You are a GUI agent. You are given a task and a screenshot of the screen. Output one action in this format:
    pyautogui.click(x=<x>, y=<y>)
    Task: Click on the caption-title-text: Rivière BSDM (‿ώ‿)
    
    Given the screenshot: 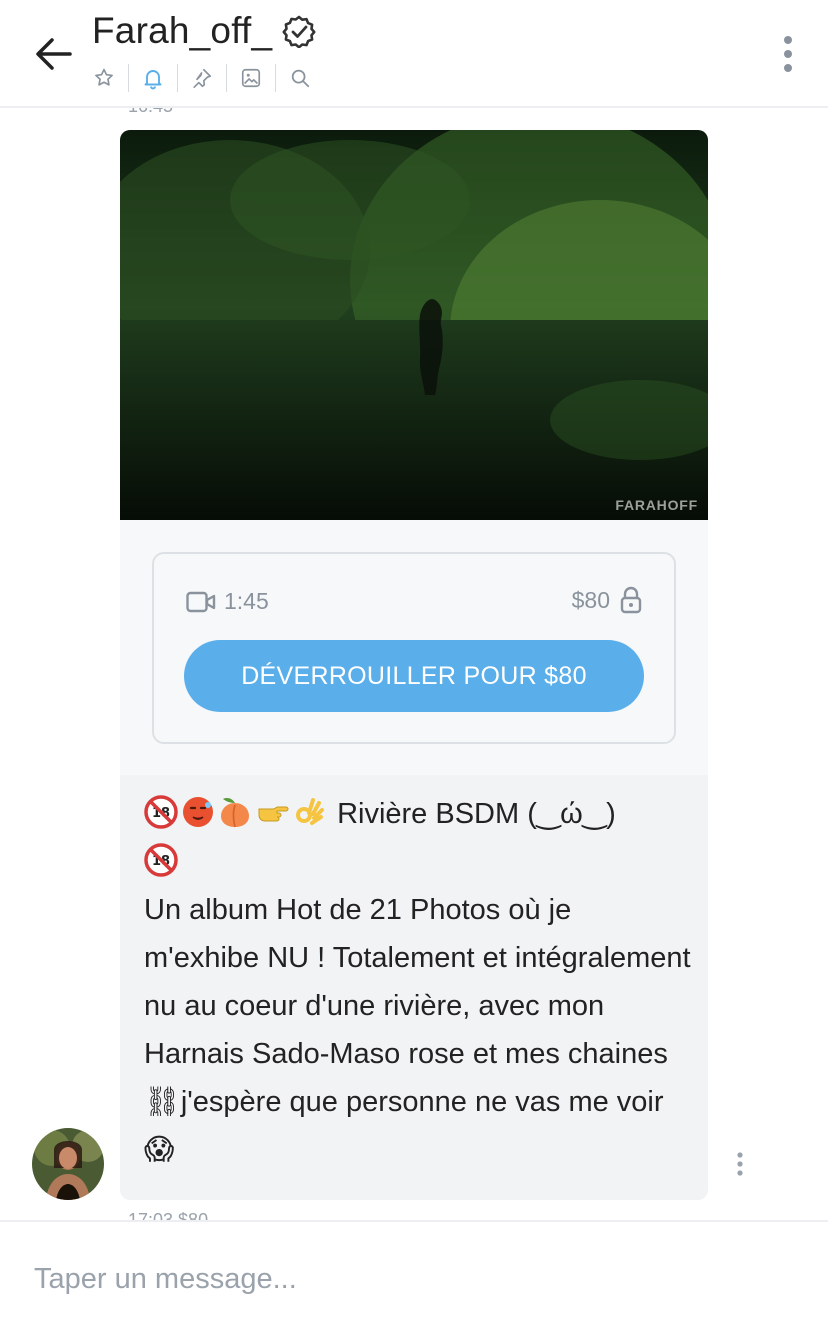 What is the action you would take?
    pyautogui.click(x=476, y=814)
    